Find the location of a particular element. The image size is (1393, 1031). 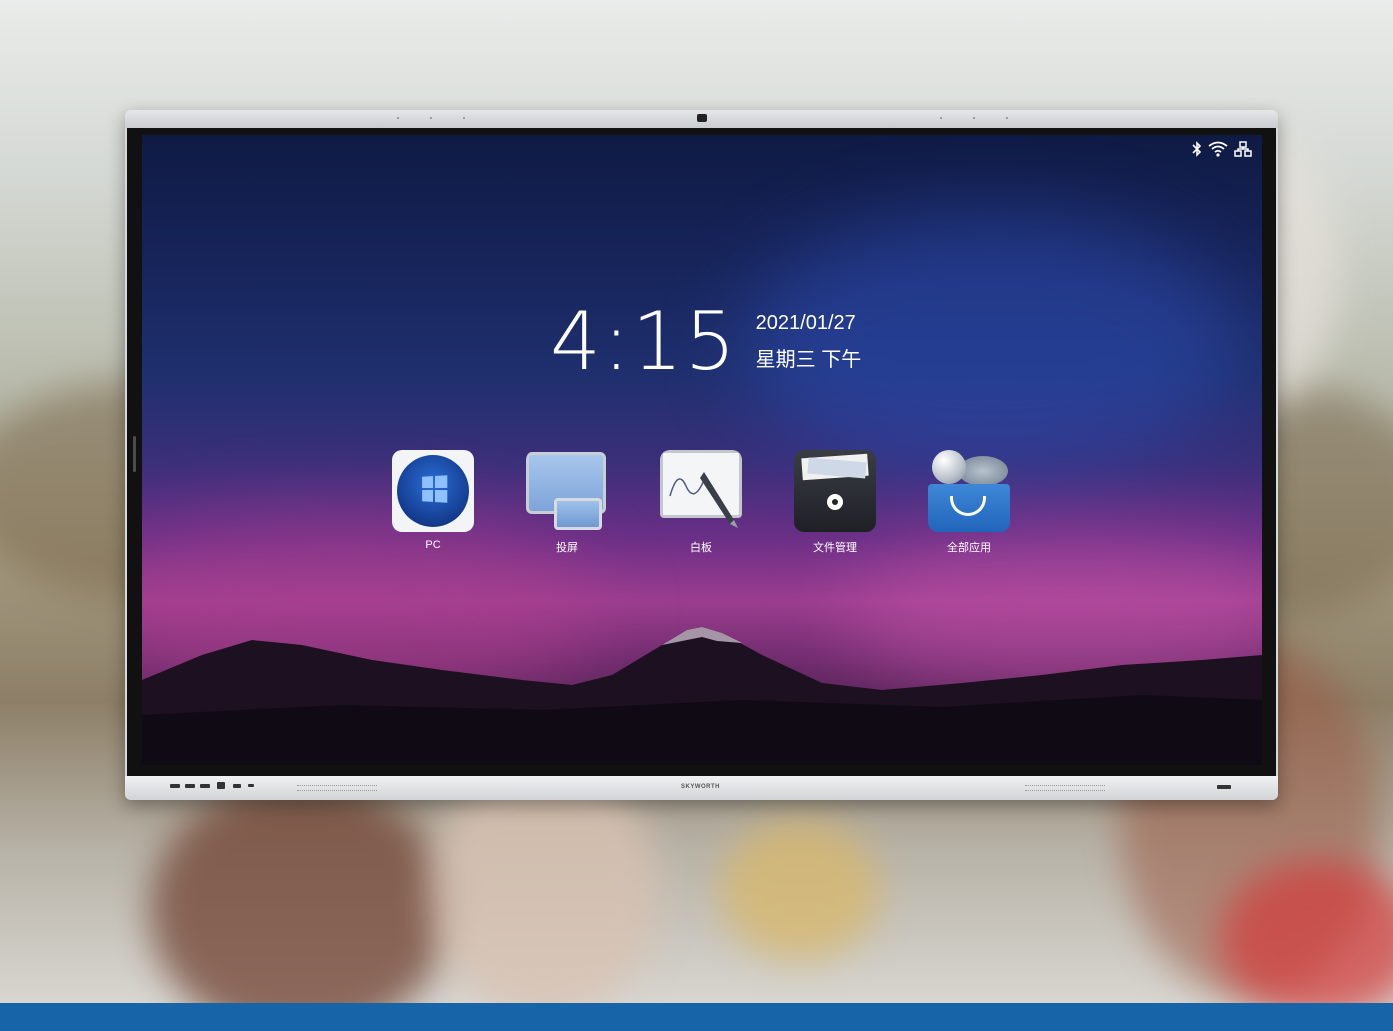

date-block: 2021/01/27 星期三 下午 is located at coordinates (809, 342).